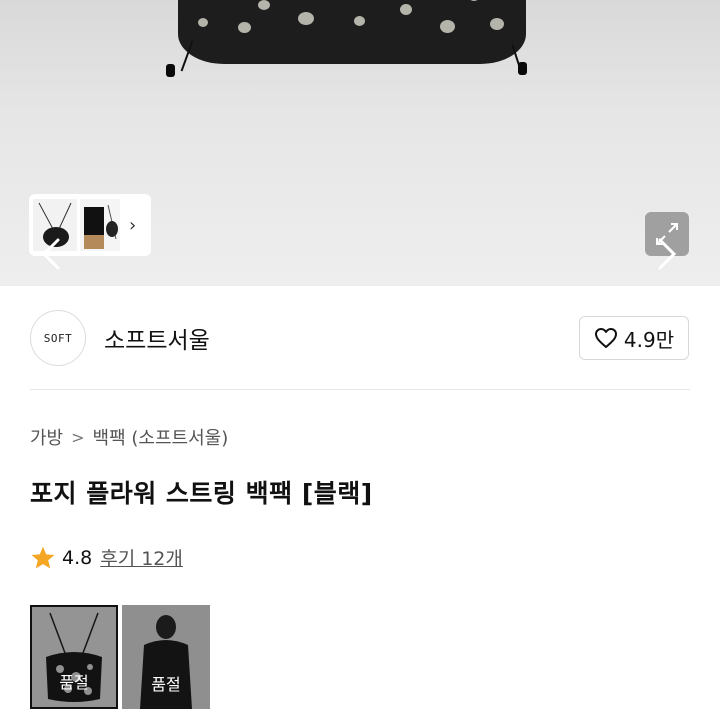  I want to click on rating-value: 4.8, so click(77, 557).